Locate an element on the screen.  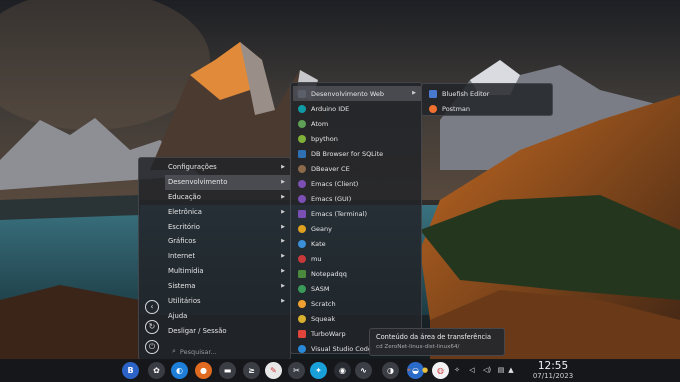
menu-item-label: Arduino IDE is located at coordinates (330, 108).